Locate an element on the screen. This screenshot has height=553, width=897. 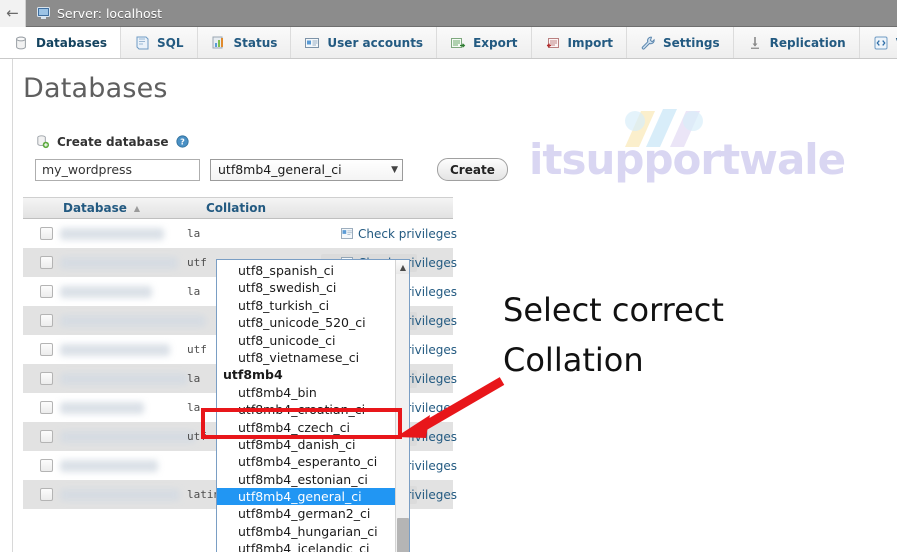
scroll-up-arrow-icon: ▲ is located at coordinates (402, 267).